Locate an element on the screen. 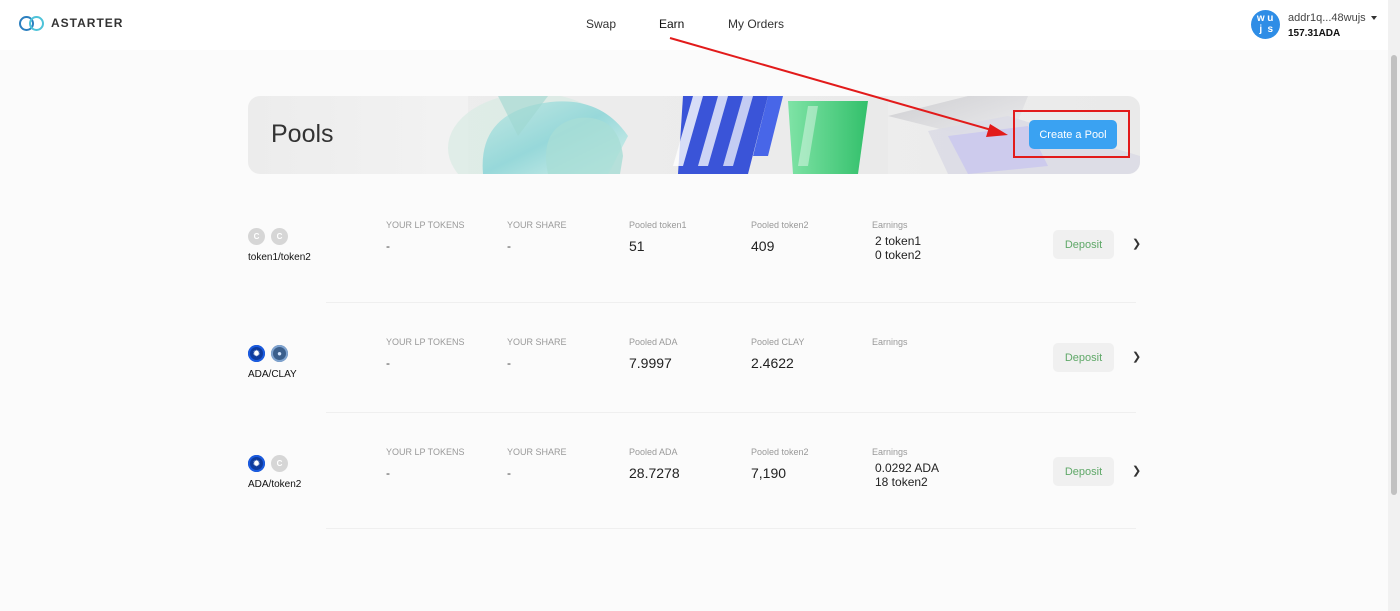 Image resolution: width=1400 pixels, height=611 pixels. caret-down-icon is located at coordinates (1373, 18).